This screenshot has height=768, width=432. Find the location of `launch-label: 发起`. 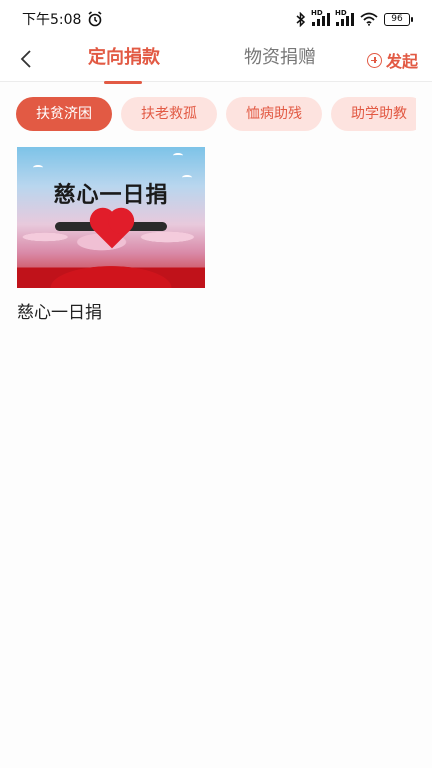

launch-label: 发起 is located at coordinates (401, 61).